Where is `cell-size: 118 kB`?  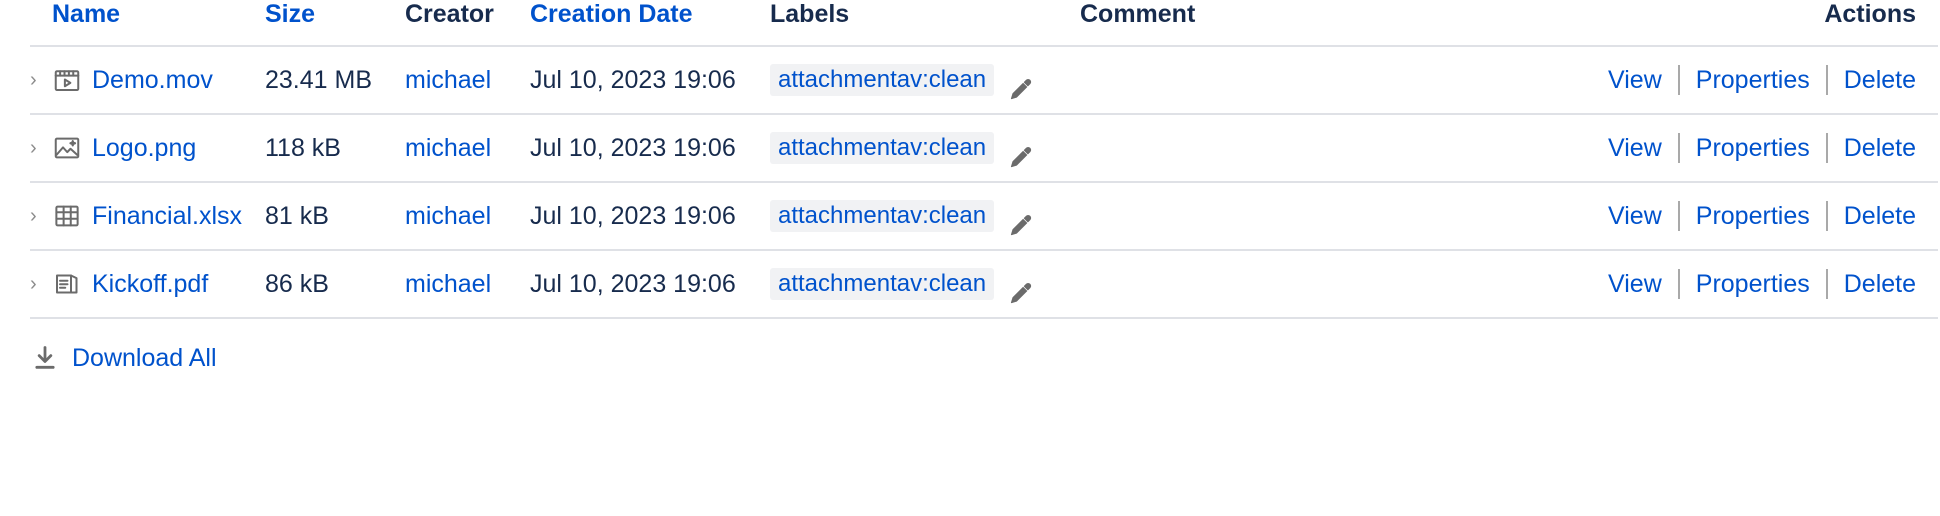
cell-size: 118 kB is located at coordinates (303, 147).